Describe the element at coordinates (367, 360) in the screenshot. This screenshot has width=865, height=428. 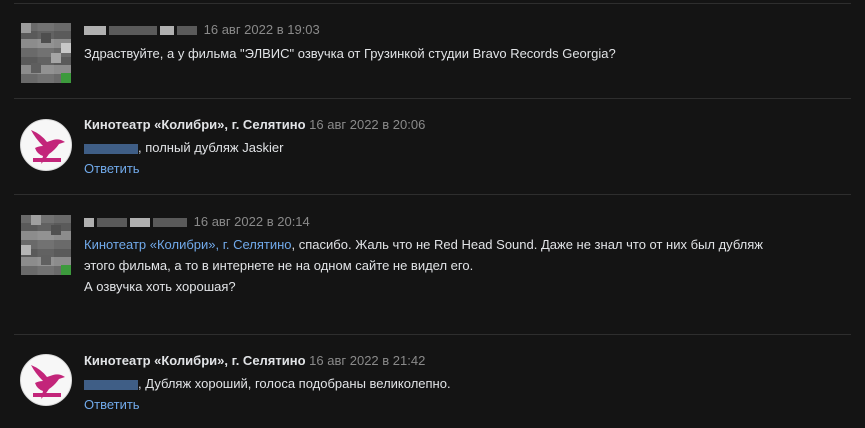
I see `comment-date: 16 авг 2022 в 21:42` at that location.